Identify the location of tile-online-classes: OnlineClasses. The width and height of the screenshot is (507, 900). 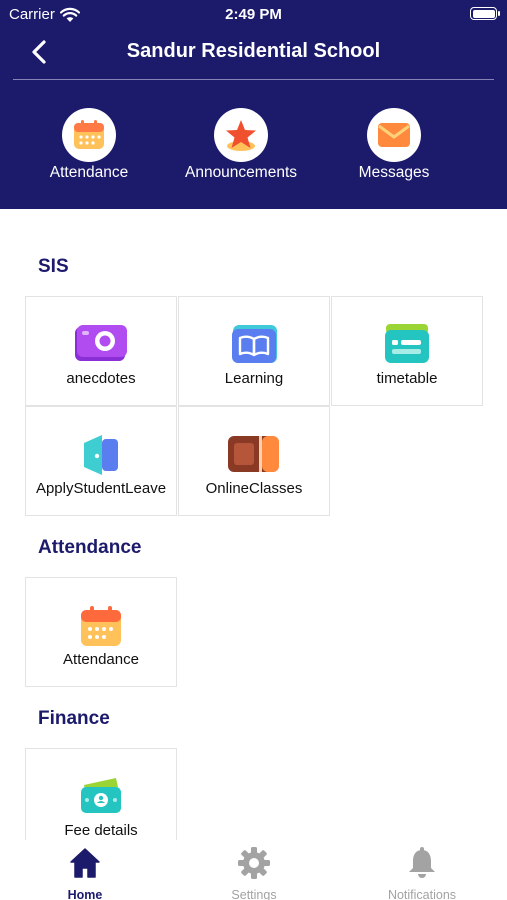
(254, 461).